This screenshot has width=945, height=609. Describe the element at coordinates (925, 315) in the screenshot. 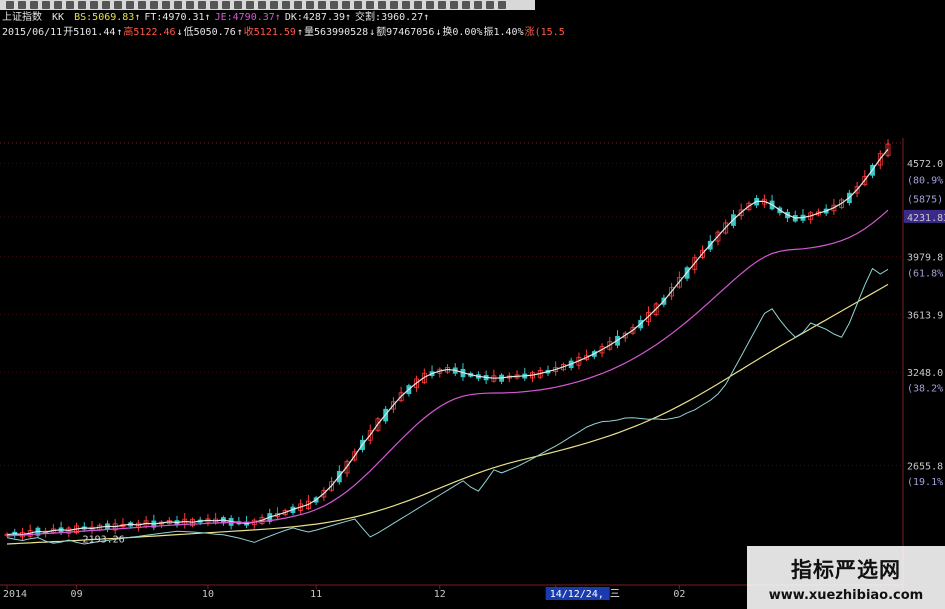

I see `price-axis-label: 3613.9` at that location.